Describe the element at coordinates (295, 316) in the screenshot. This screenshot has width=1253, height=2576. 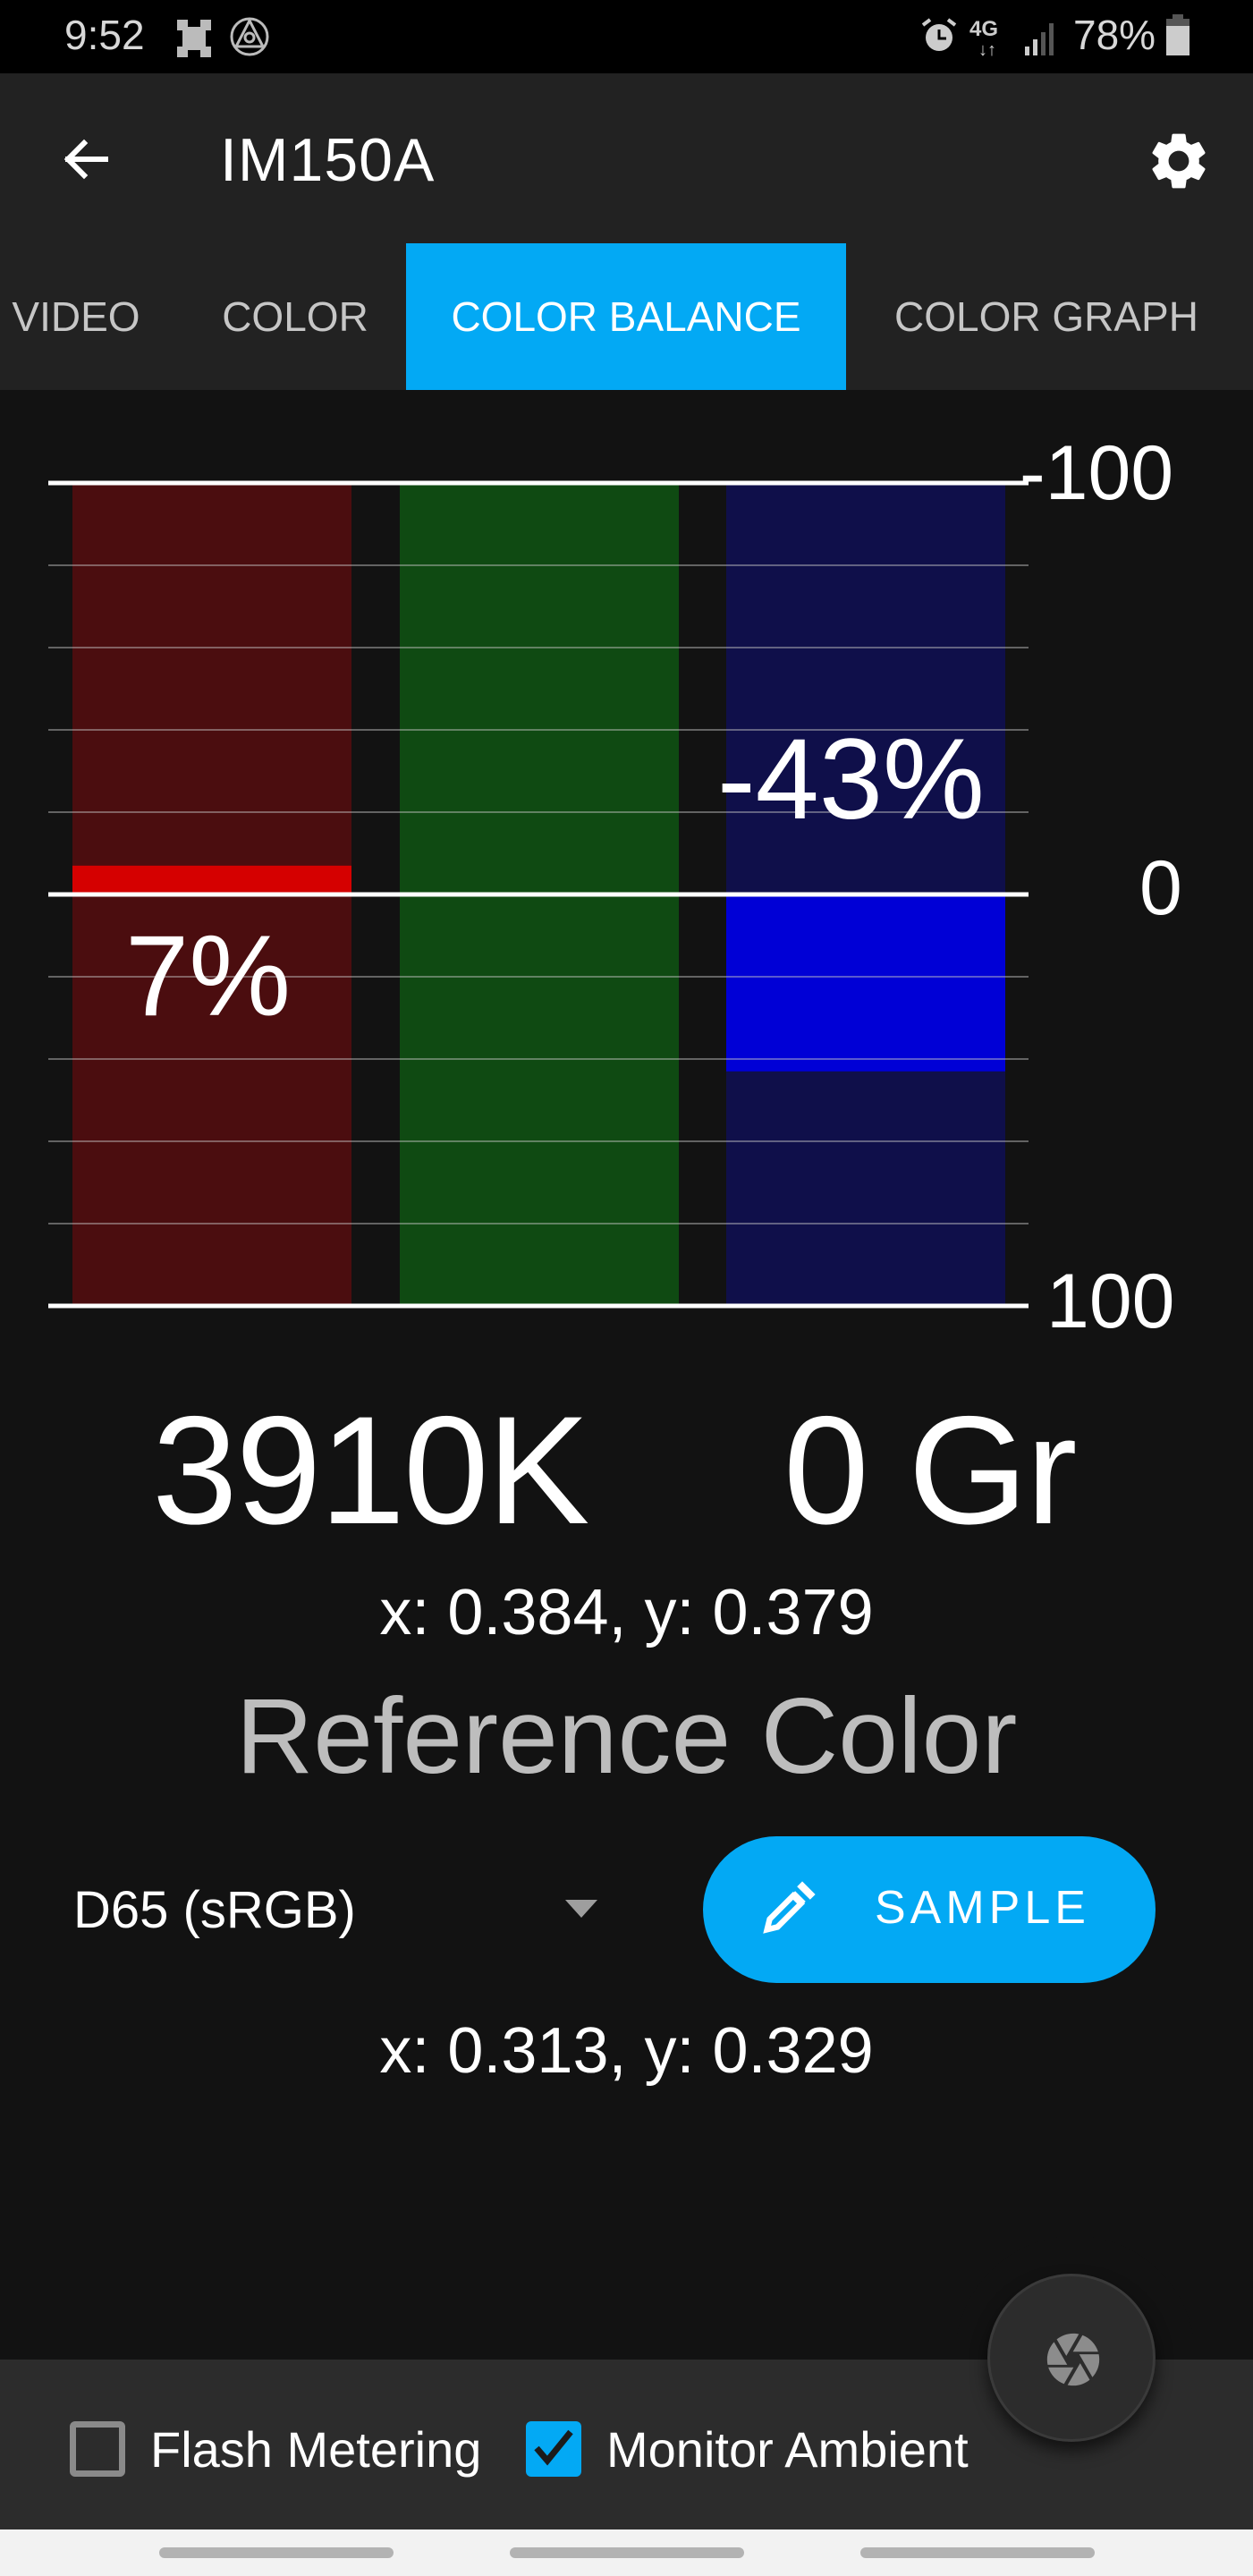
I see `tab-color: COLOR` at that location.